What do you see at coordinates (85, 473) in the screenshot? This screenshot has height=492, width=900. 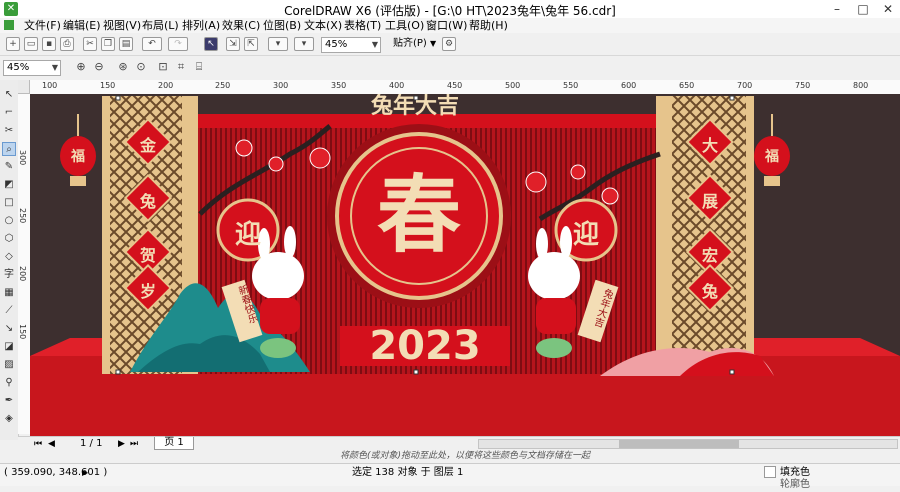 I see `play-icon: ▶` at bounding box center [85, 473].